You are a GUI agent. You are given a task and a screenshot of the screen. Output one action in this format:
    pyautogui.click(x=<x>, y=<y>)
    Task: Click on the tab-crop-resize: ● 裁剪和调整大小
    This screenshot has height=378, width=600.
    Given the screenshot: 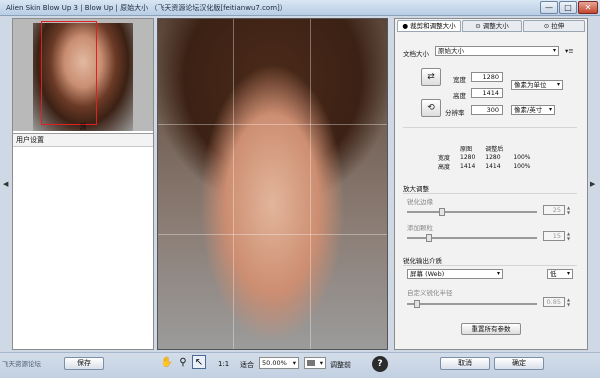 What is the action you would take?
    pyautogui.click(x=429, y=26)
    